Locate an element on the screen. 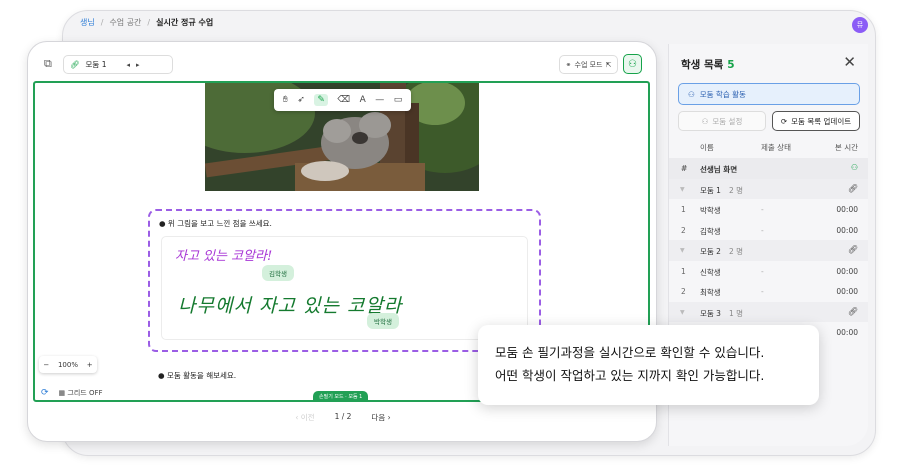 This screenshot has width=900, height=472. update-group-list-button: ⟳ 모둠 목록 업데이트 is located at coordinates (816, 121).